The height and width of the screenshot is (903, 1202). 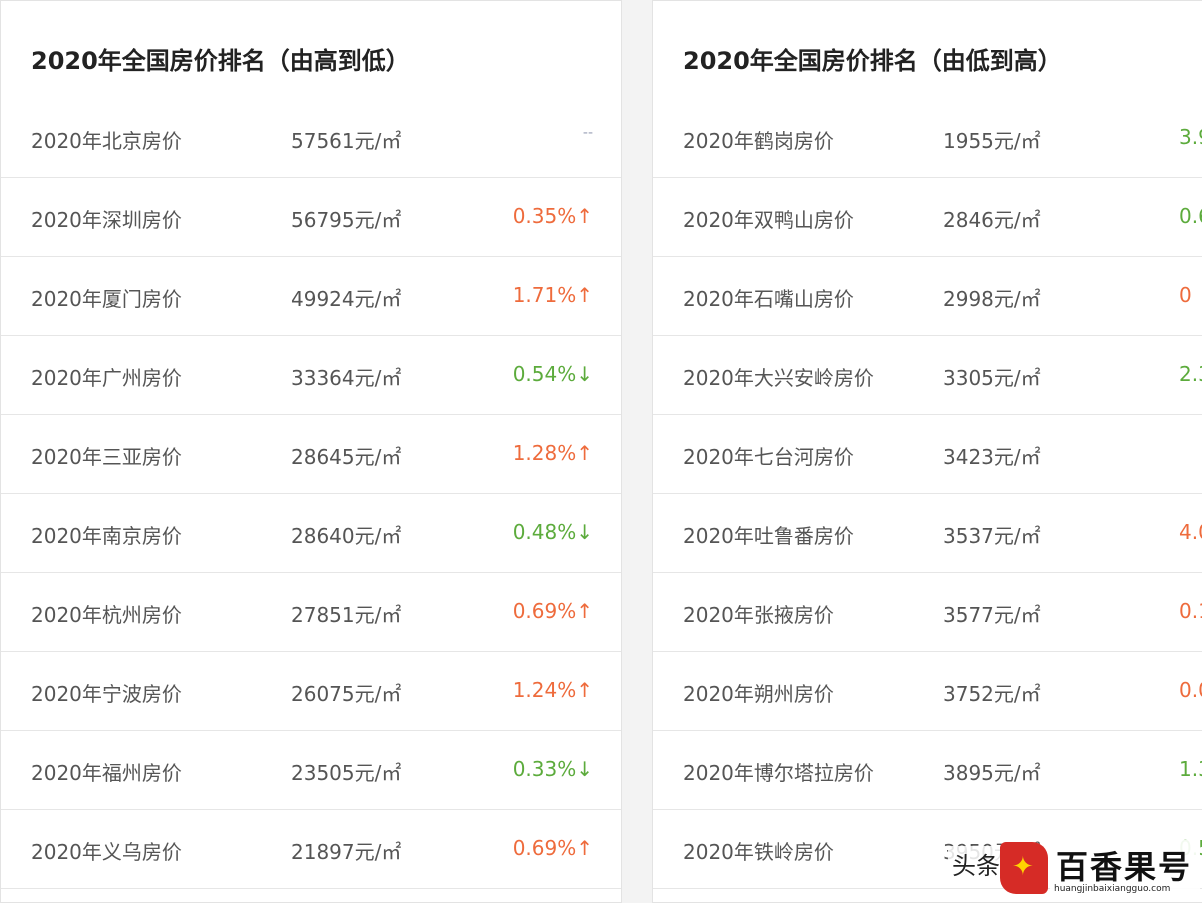 What do you see at coordinates (1190, 216) in the screenshot?
I see `change-value: 0.6` at bounding box center [1190, 216].